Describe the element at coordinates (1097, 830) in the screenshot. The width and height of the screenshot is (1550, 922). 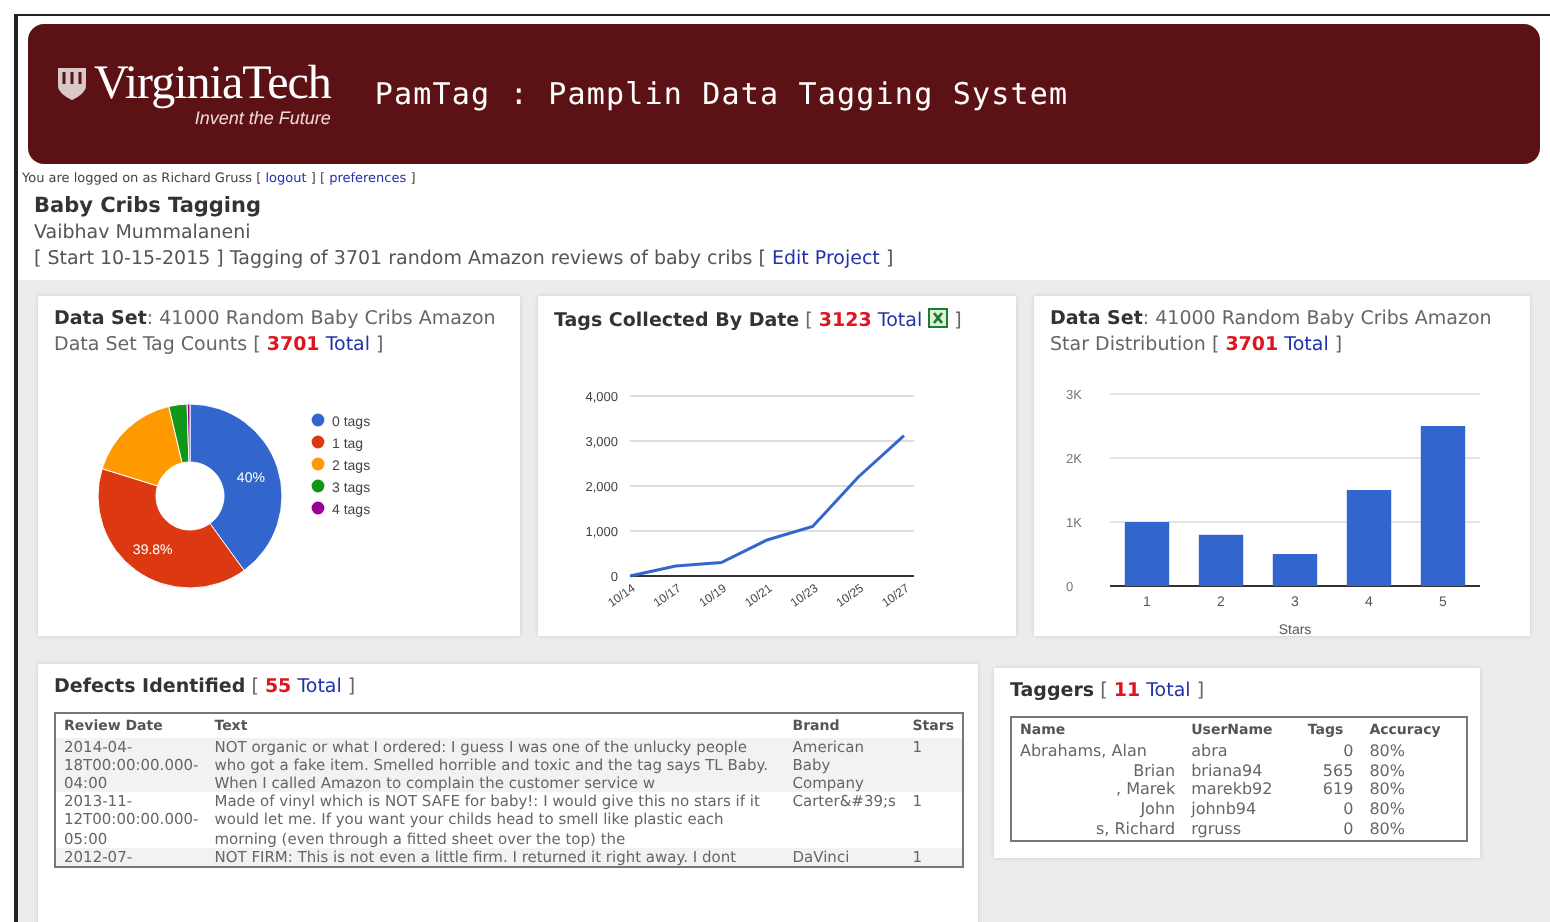
I see `table-cell: s, Richard` at that location.